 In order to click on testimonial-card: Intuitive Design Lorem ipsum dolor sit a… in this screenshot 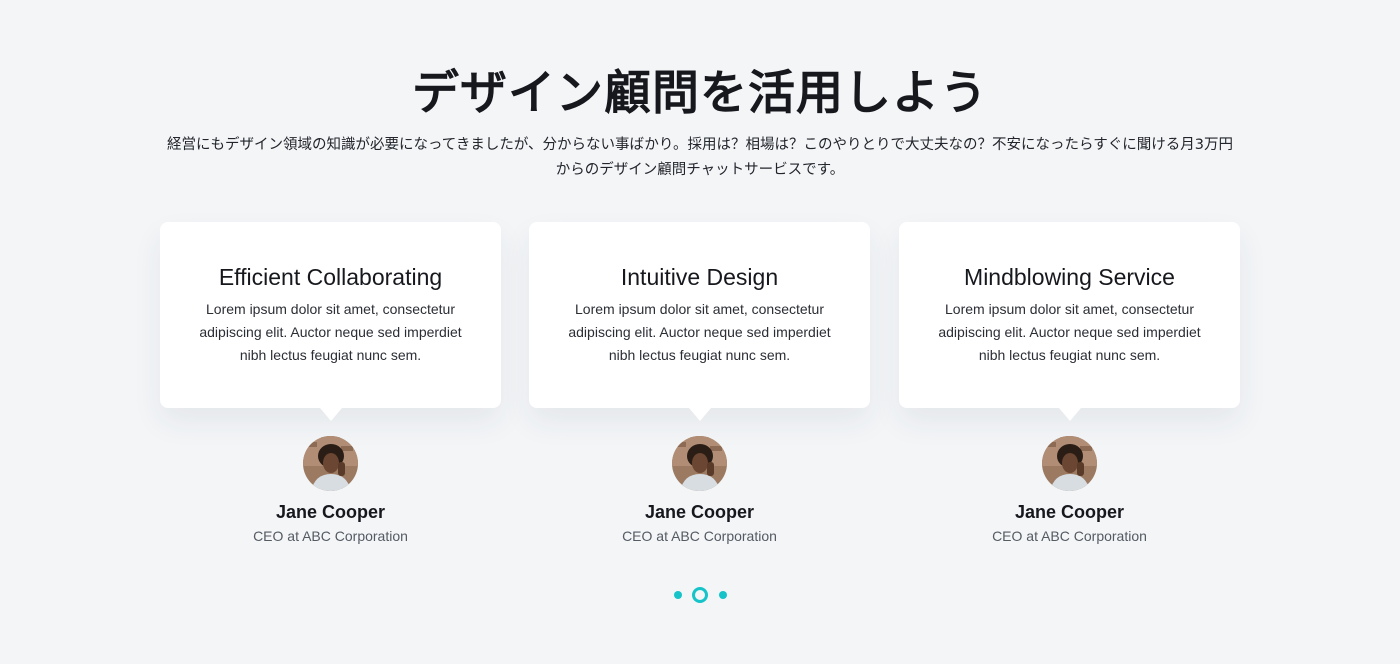, I will do `click(699, 321)`.